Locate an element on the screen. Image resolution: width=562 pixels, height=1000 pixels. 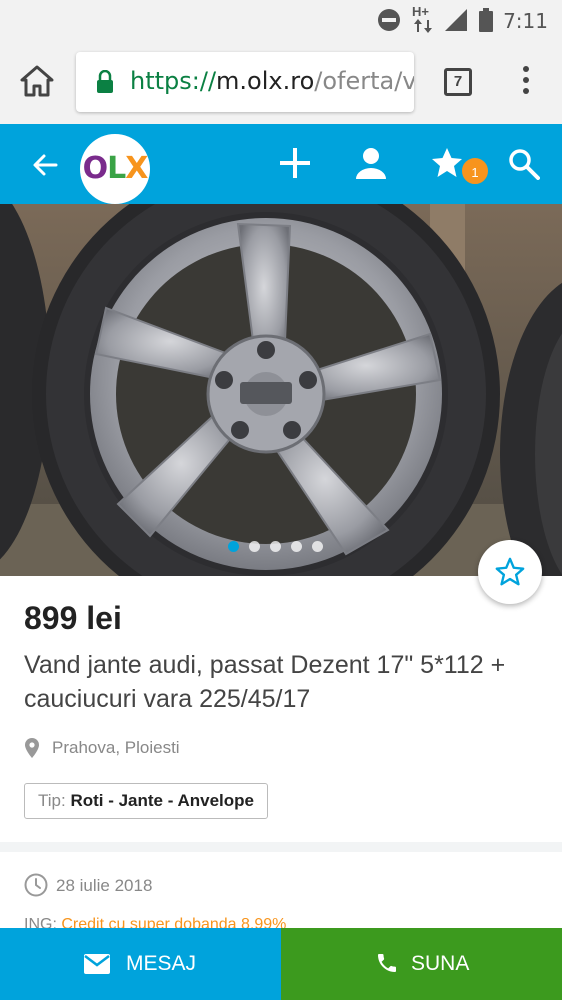
category-prefix: Tip: is located at coordinates (52, 800).